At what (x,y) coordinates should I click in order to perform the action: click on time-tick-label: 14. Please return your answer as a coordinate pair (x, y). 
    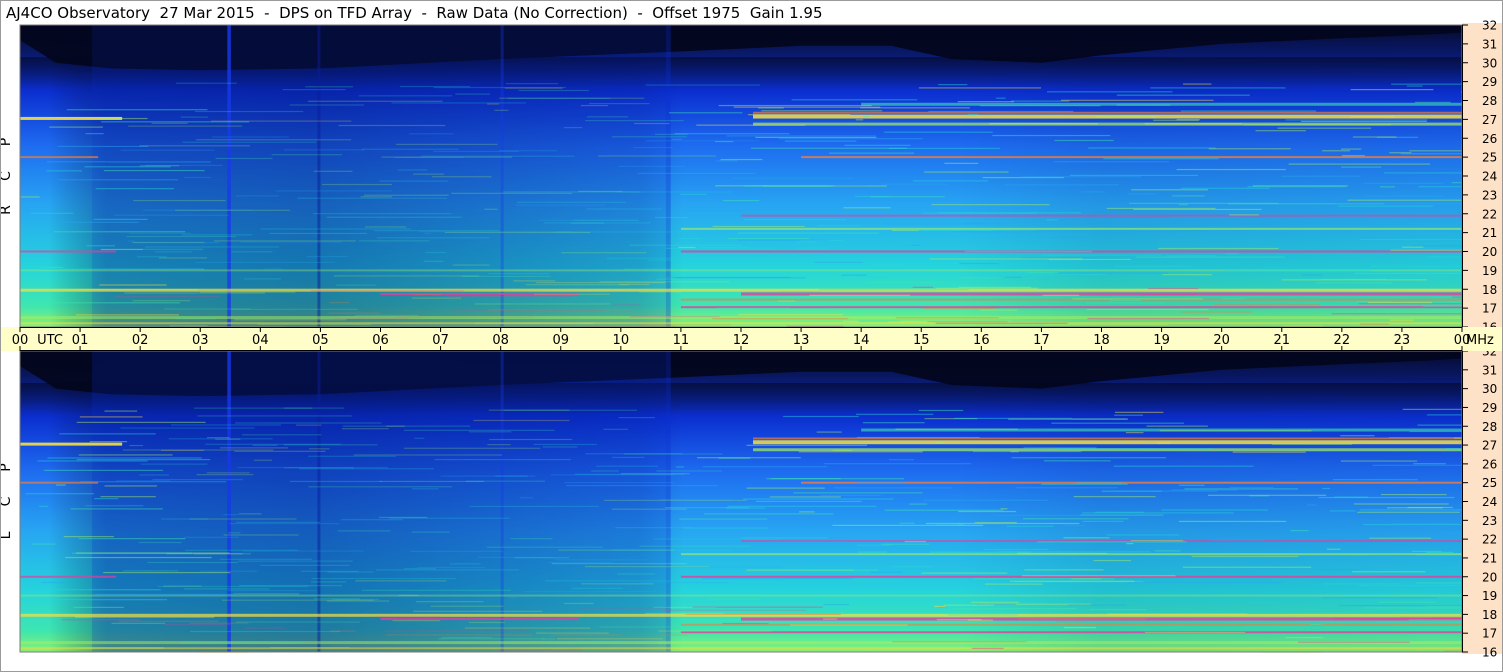
    Looking at the image, I should click on (861, 340).